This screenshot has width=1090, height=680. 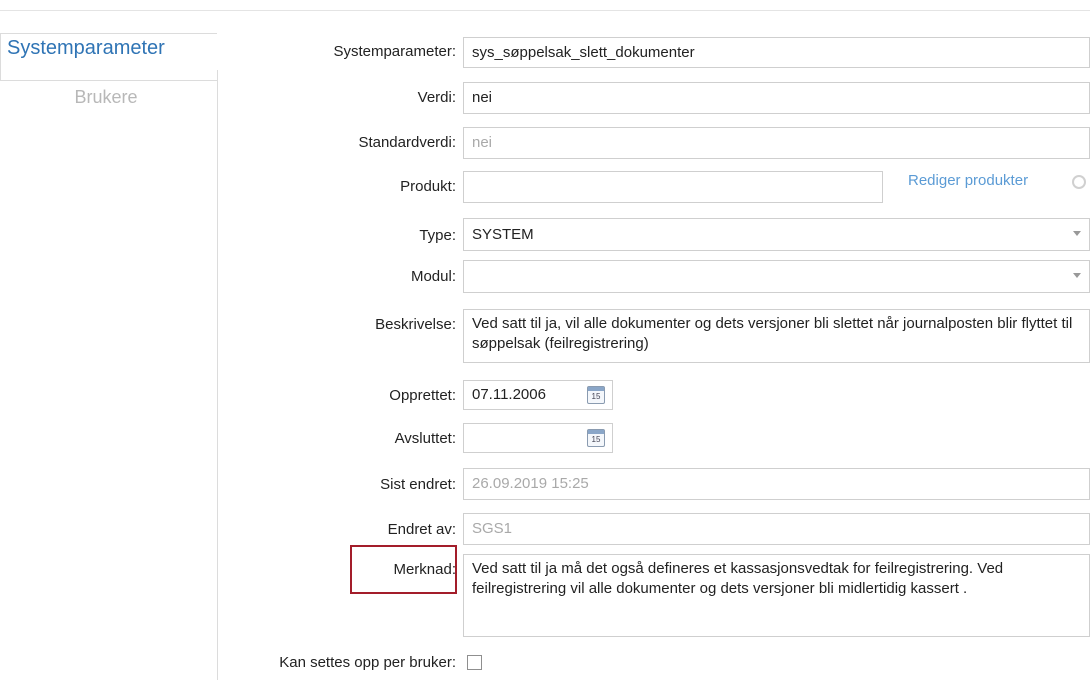 What do you see at coordinates (367, 662) in the screenshot?
I see `kan-settes-label: Kan settes opp per bruker:` at bounding box center [367, 662].